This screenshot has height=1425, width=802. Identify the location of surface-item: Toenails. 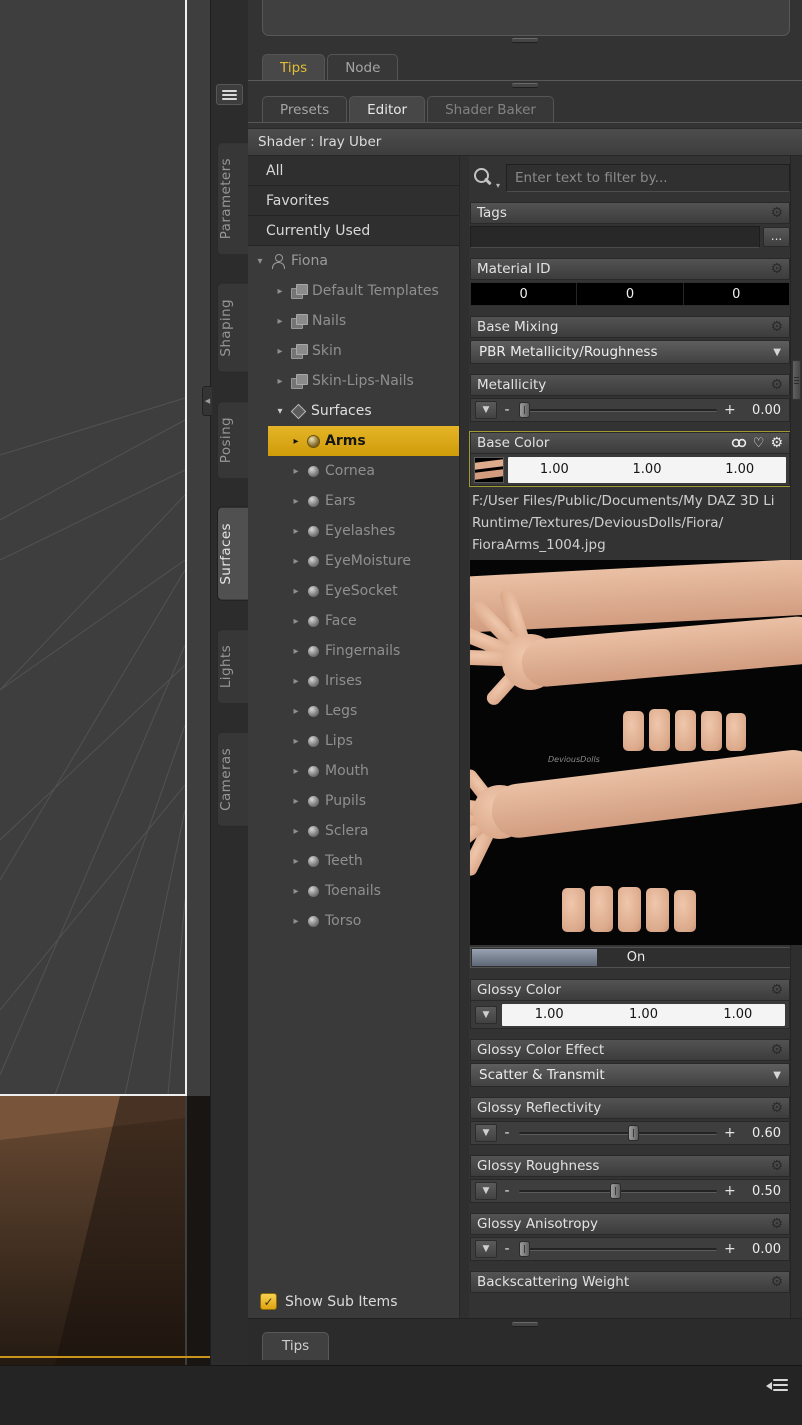
(363, 891).